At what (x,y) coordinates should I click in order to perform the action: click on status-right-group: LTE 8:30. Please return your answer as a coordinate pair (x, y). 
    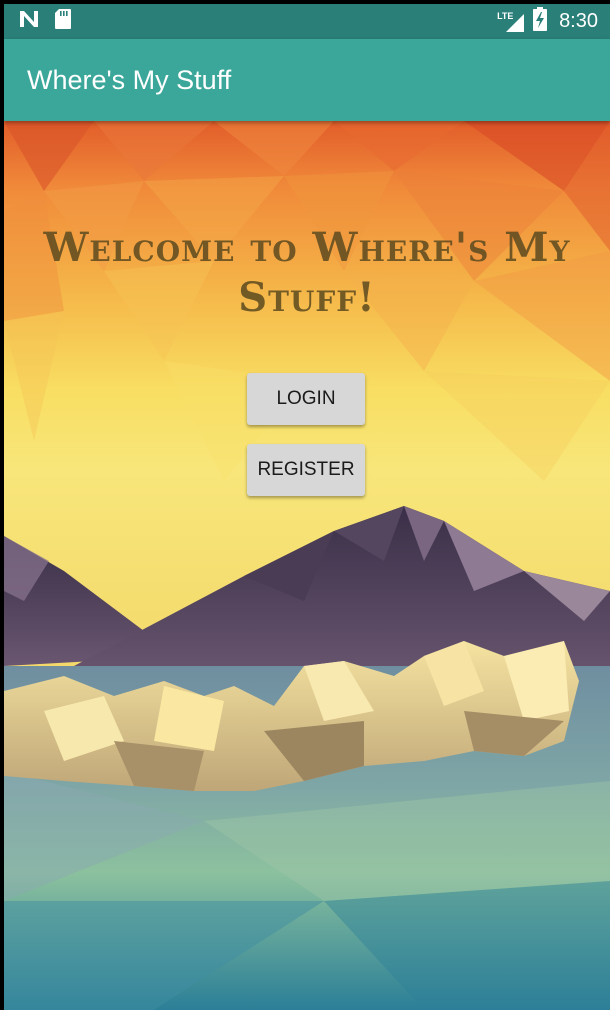
    Looking at the image, I should click on (547, 21).